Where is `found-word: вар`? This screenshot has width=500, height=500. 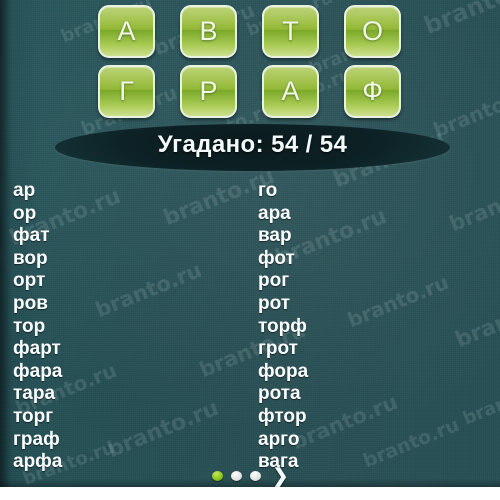
found-word: вар is located at coordinates (275, 236).